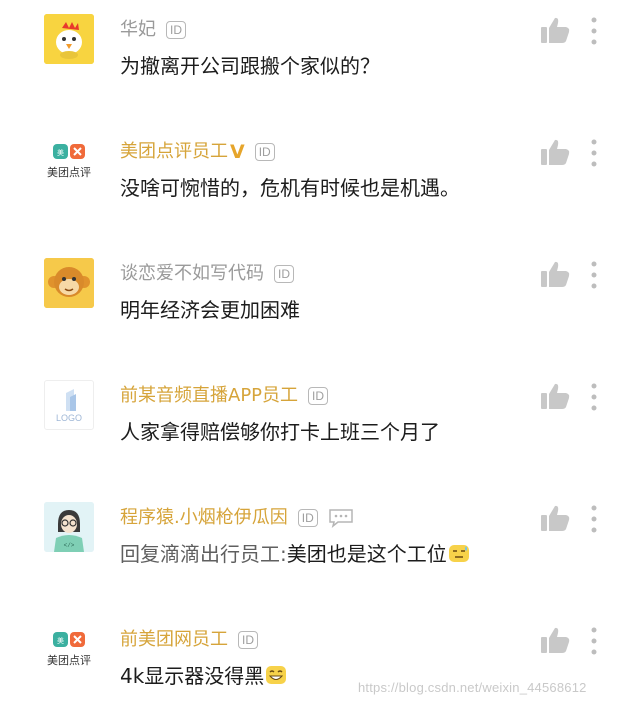 Image resolution: width=640 pixels, height=720 pixels. Describe the element at coordinates (340, 518) in the screenshot. I see `chat-bubble-icon` at that location.